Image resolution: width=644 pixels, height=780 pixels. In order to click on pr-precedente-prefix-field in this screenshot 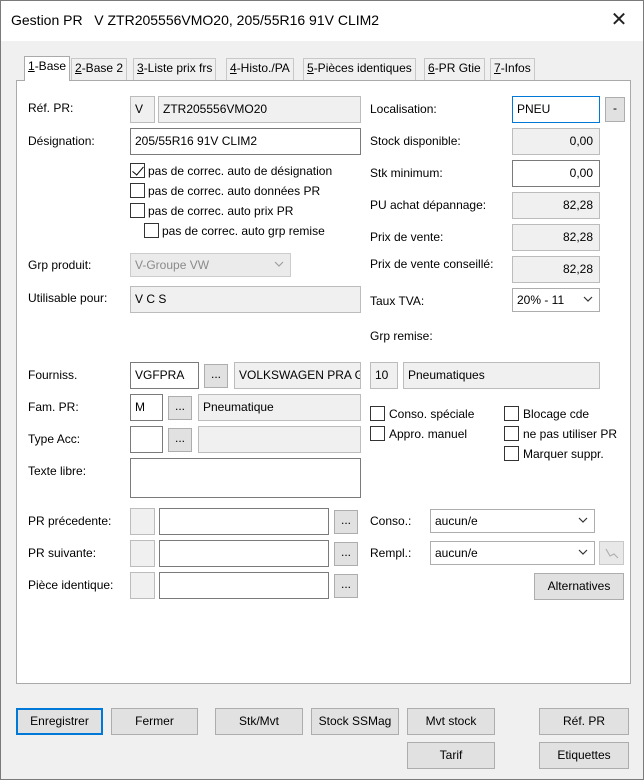, I will do `click(142, 521)`.